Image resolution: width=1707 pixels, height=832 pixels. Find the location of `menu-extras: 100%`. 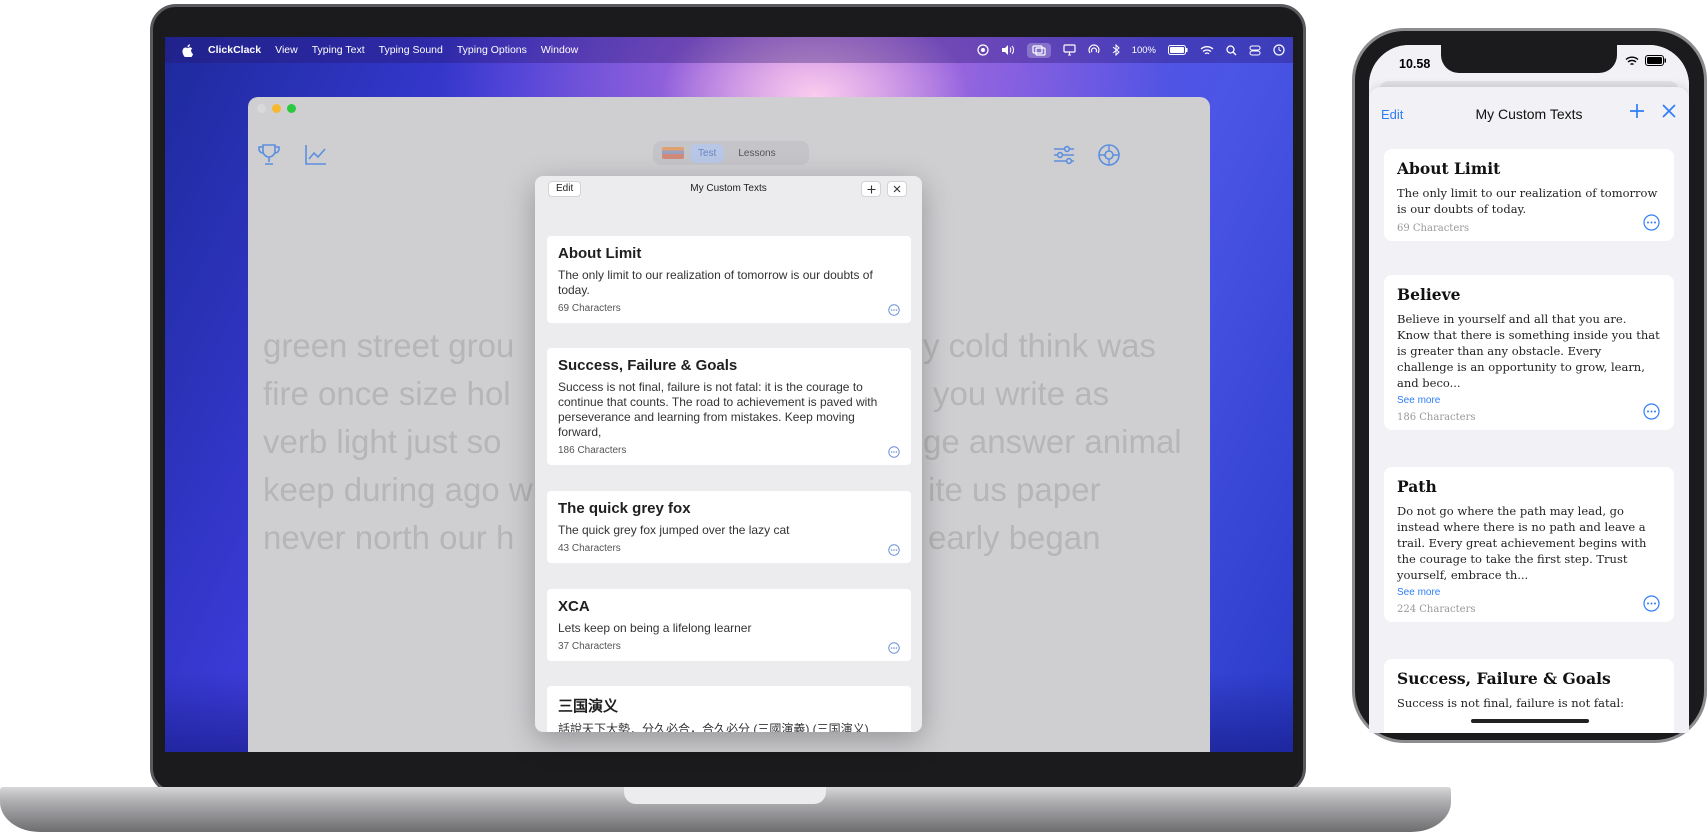

menu-extras: 100% is located at coordinates (1131, 50).